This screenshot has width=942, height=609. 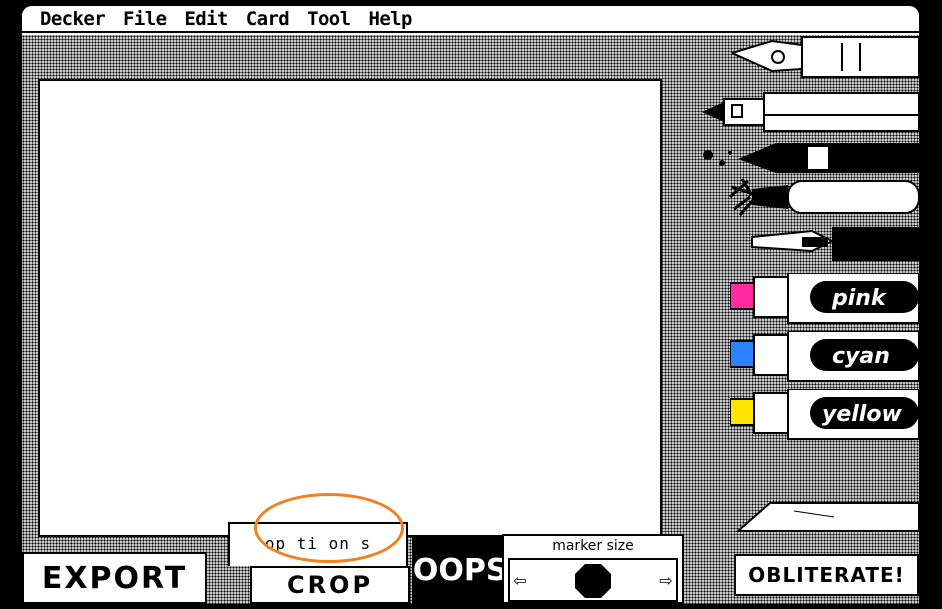 What do you see at coordinates (859, 298) in the screenshot?
I see `pink-marker-label: pink` at bounding box center [859, 298].